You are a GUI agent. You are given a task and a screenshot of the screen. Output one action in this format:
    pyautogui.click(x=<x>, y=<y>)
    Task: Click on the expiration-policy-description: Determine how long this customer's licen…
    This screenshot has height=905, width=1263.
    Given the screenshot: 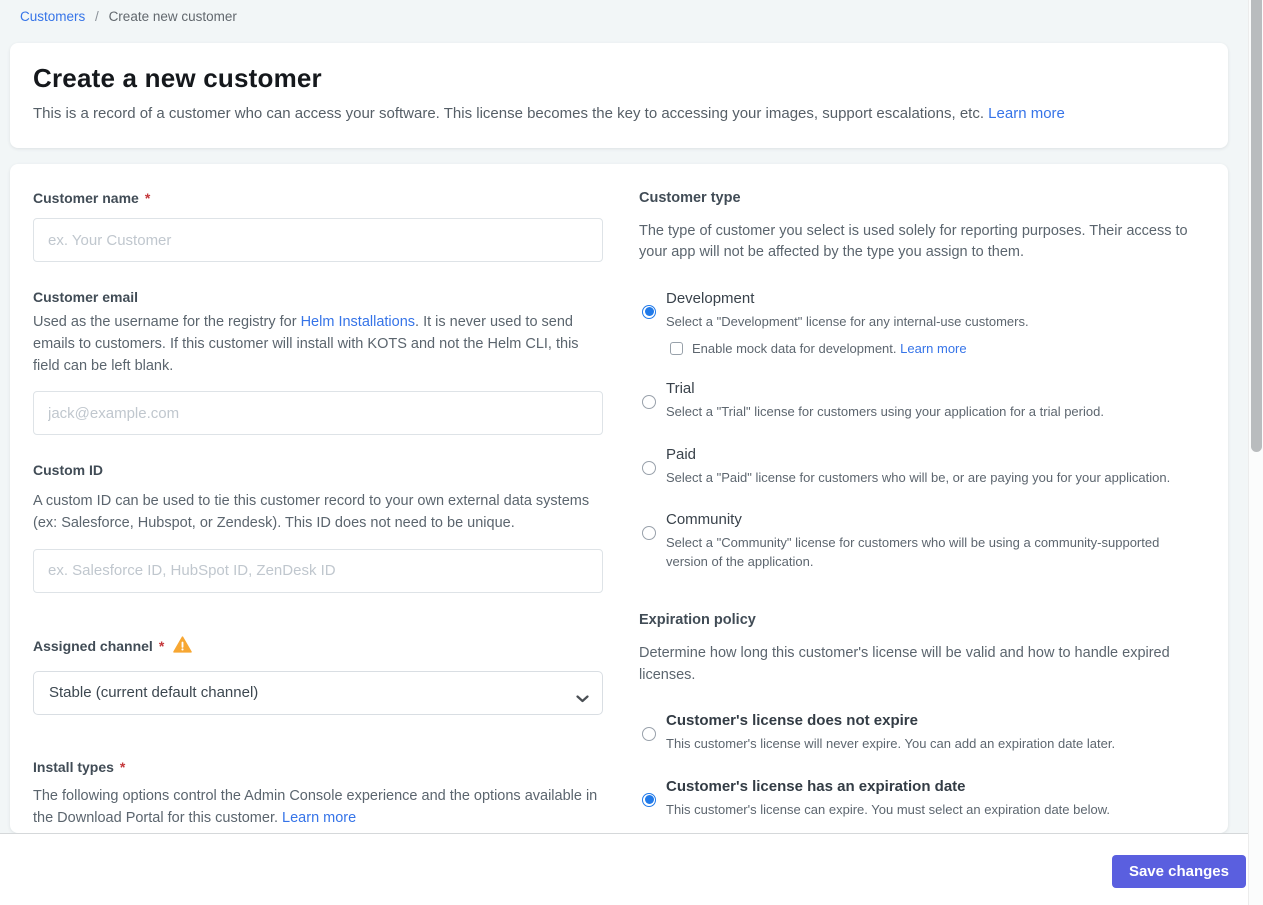 What is the action you would take?
    pyautogui.click(x=904, y=664)
    